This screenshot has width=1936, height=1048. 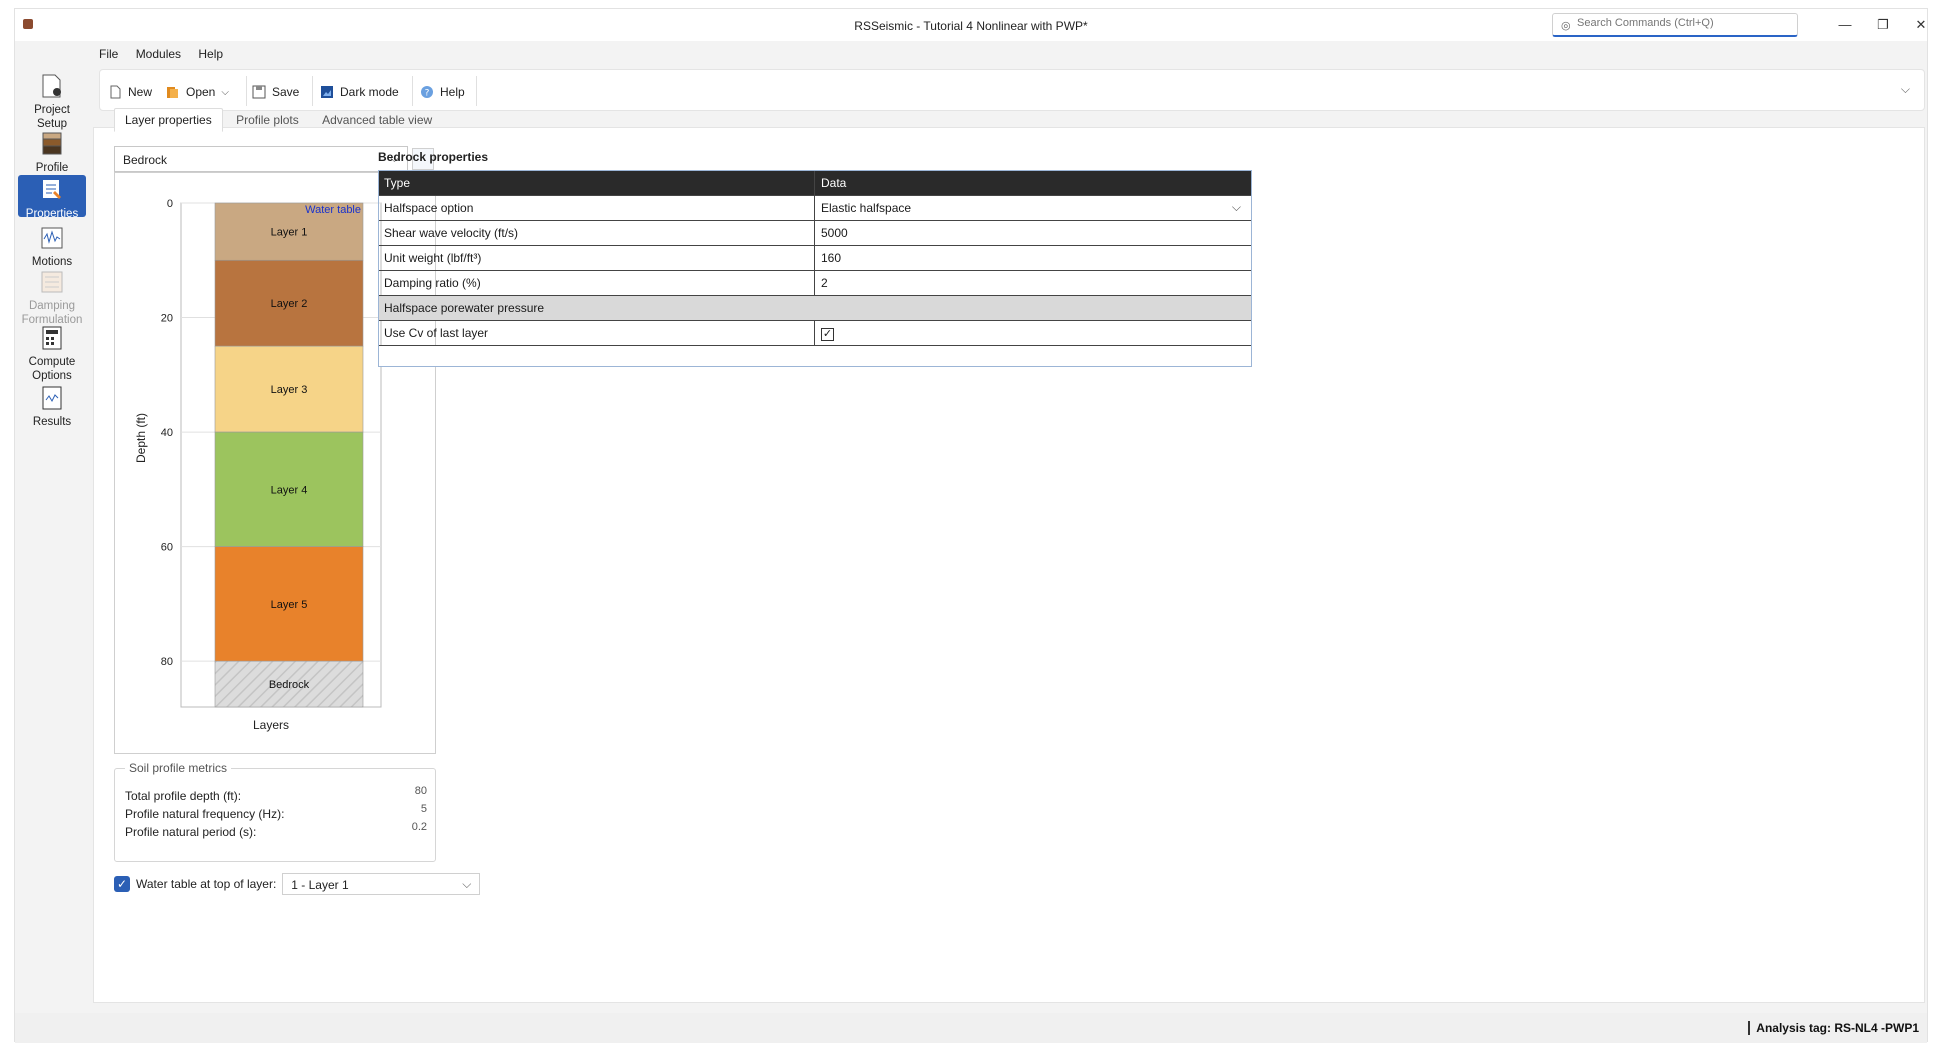 I want to click on tab-advanced-table-view: Advanced table view, so click(x=377, y=120).